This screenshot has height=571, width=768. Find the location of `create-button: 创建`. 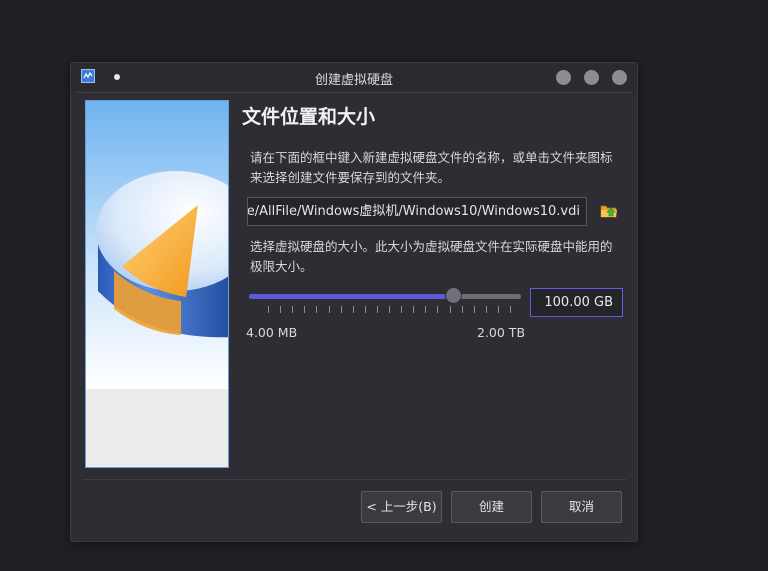

create-button: 创建 is located at coordinates (491, 507).